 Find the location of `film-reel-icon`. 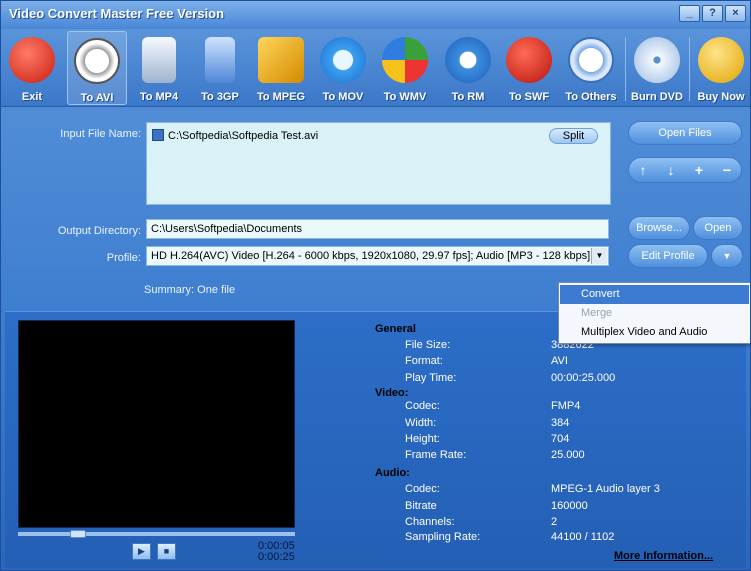

film-reel-icon is located at coordinates (97, 61).